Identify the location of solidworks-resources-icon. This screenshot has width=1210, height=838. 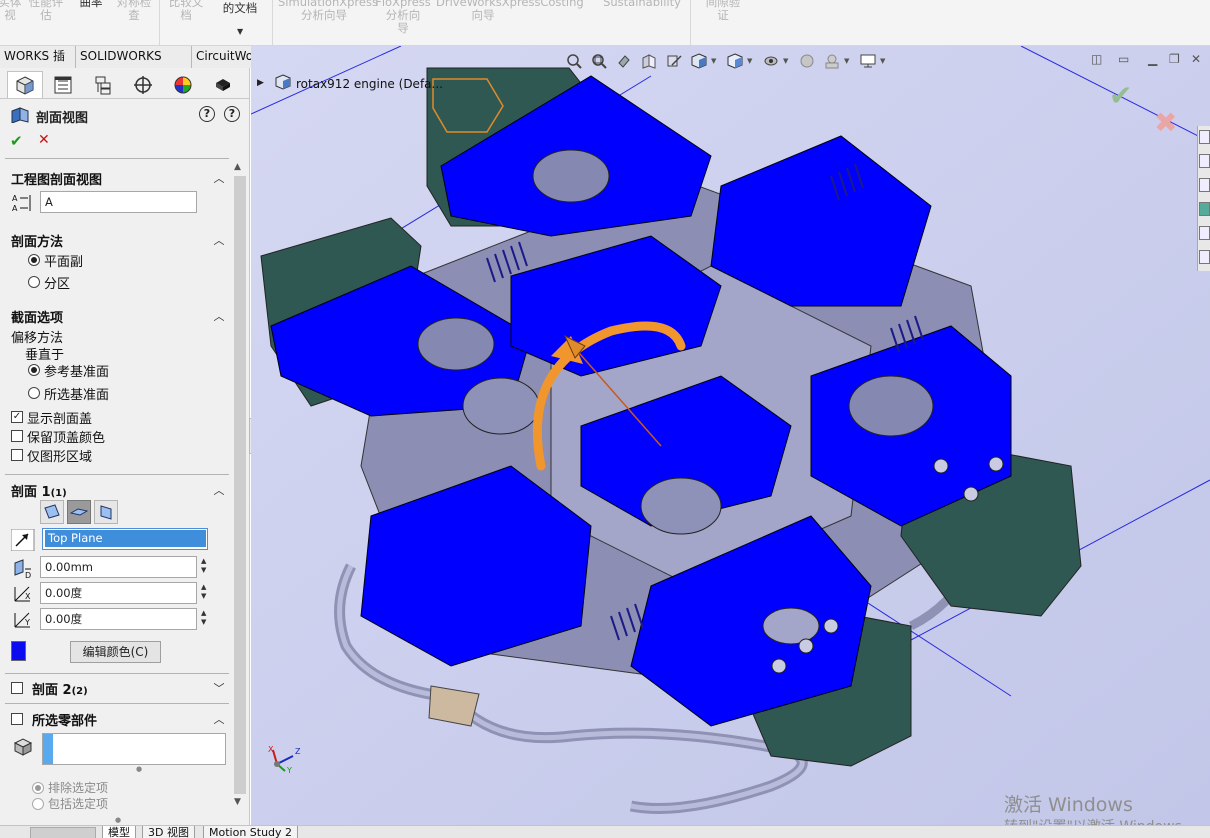
(1204, 137).